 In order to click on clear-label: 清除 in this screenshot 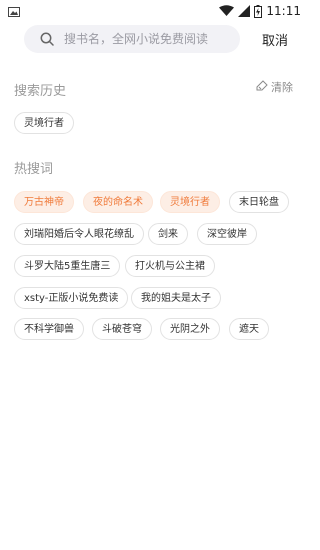, I will do `click(282, 87)`.